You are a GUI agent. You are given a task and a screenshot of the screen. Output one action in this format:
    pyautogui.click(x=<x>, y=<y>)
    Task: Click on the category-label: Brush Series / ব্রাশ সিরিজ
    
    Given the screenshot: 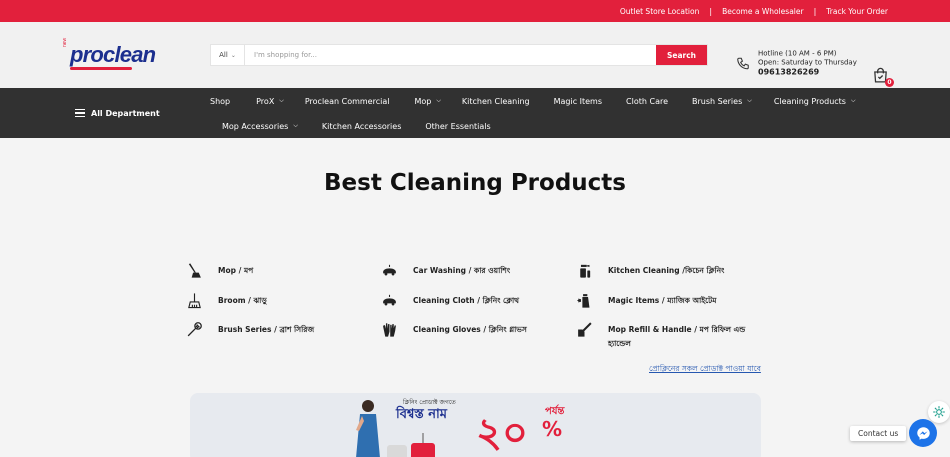 What is the action you would take?
    pyautogui.click(x=266, y=329)
    